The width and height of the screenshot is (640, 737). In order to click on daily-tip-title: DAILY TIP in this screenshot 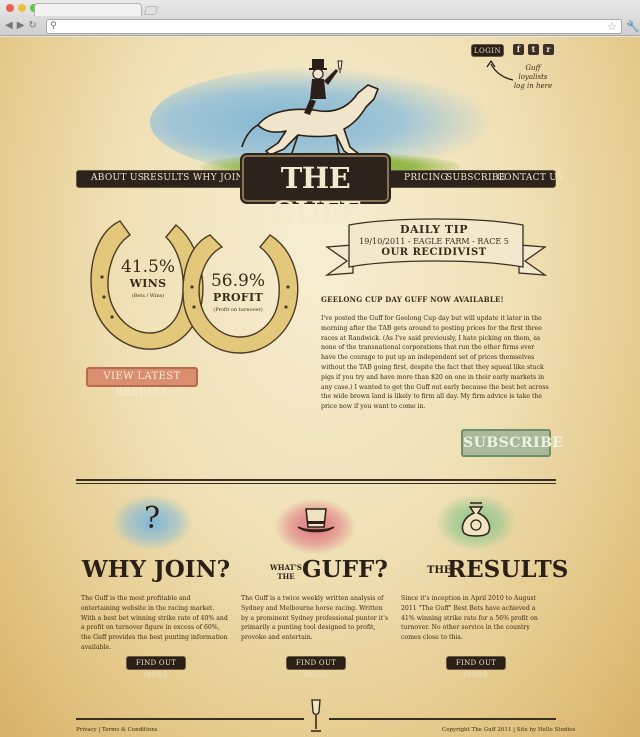, I will do `click(434, 229)`.